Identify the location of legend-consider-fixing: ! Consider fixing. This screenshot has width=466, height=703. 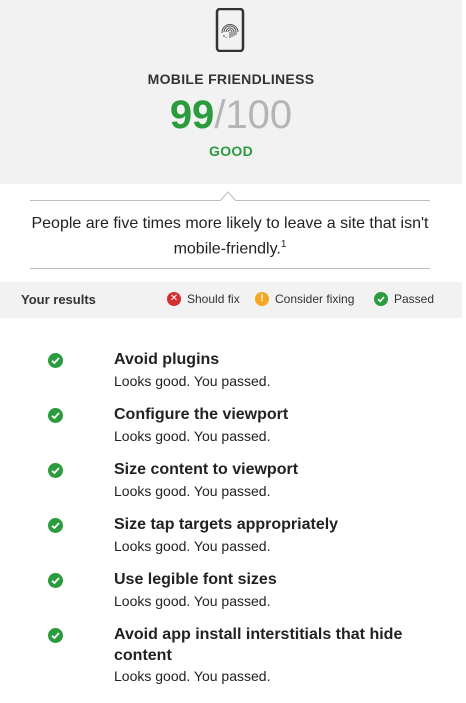
(304, 299).